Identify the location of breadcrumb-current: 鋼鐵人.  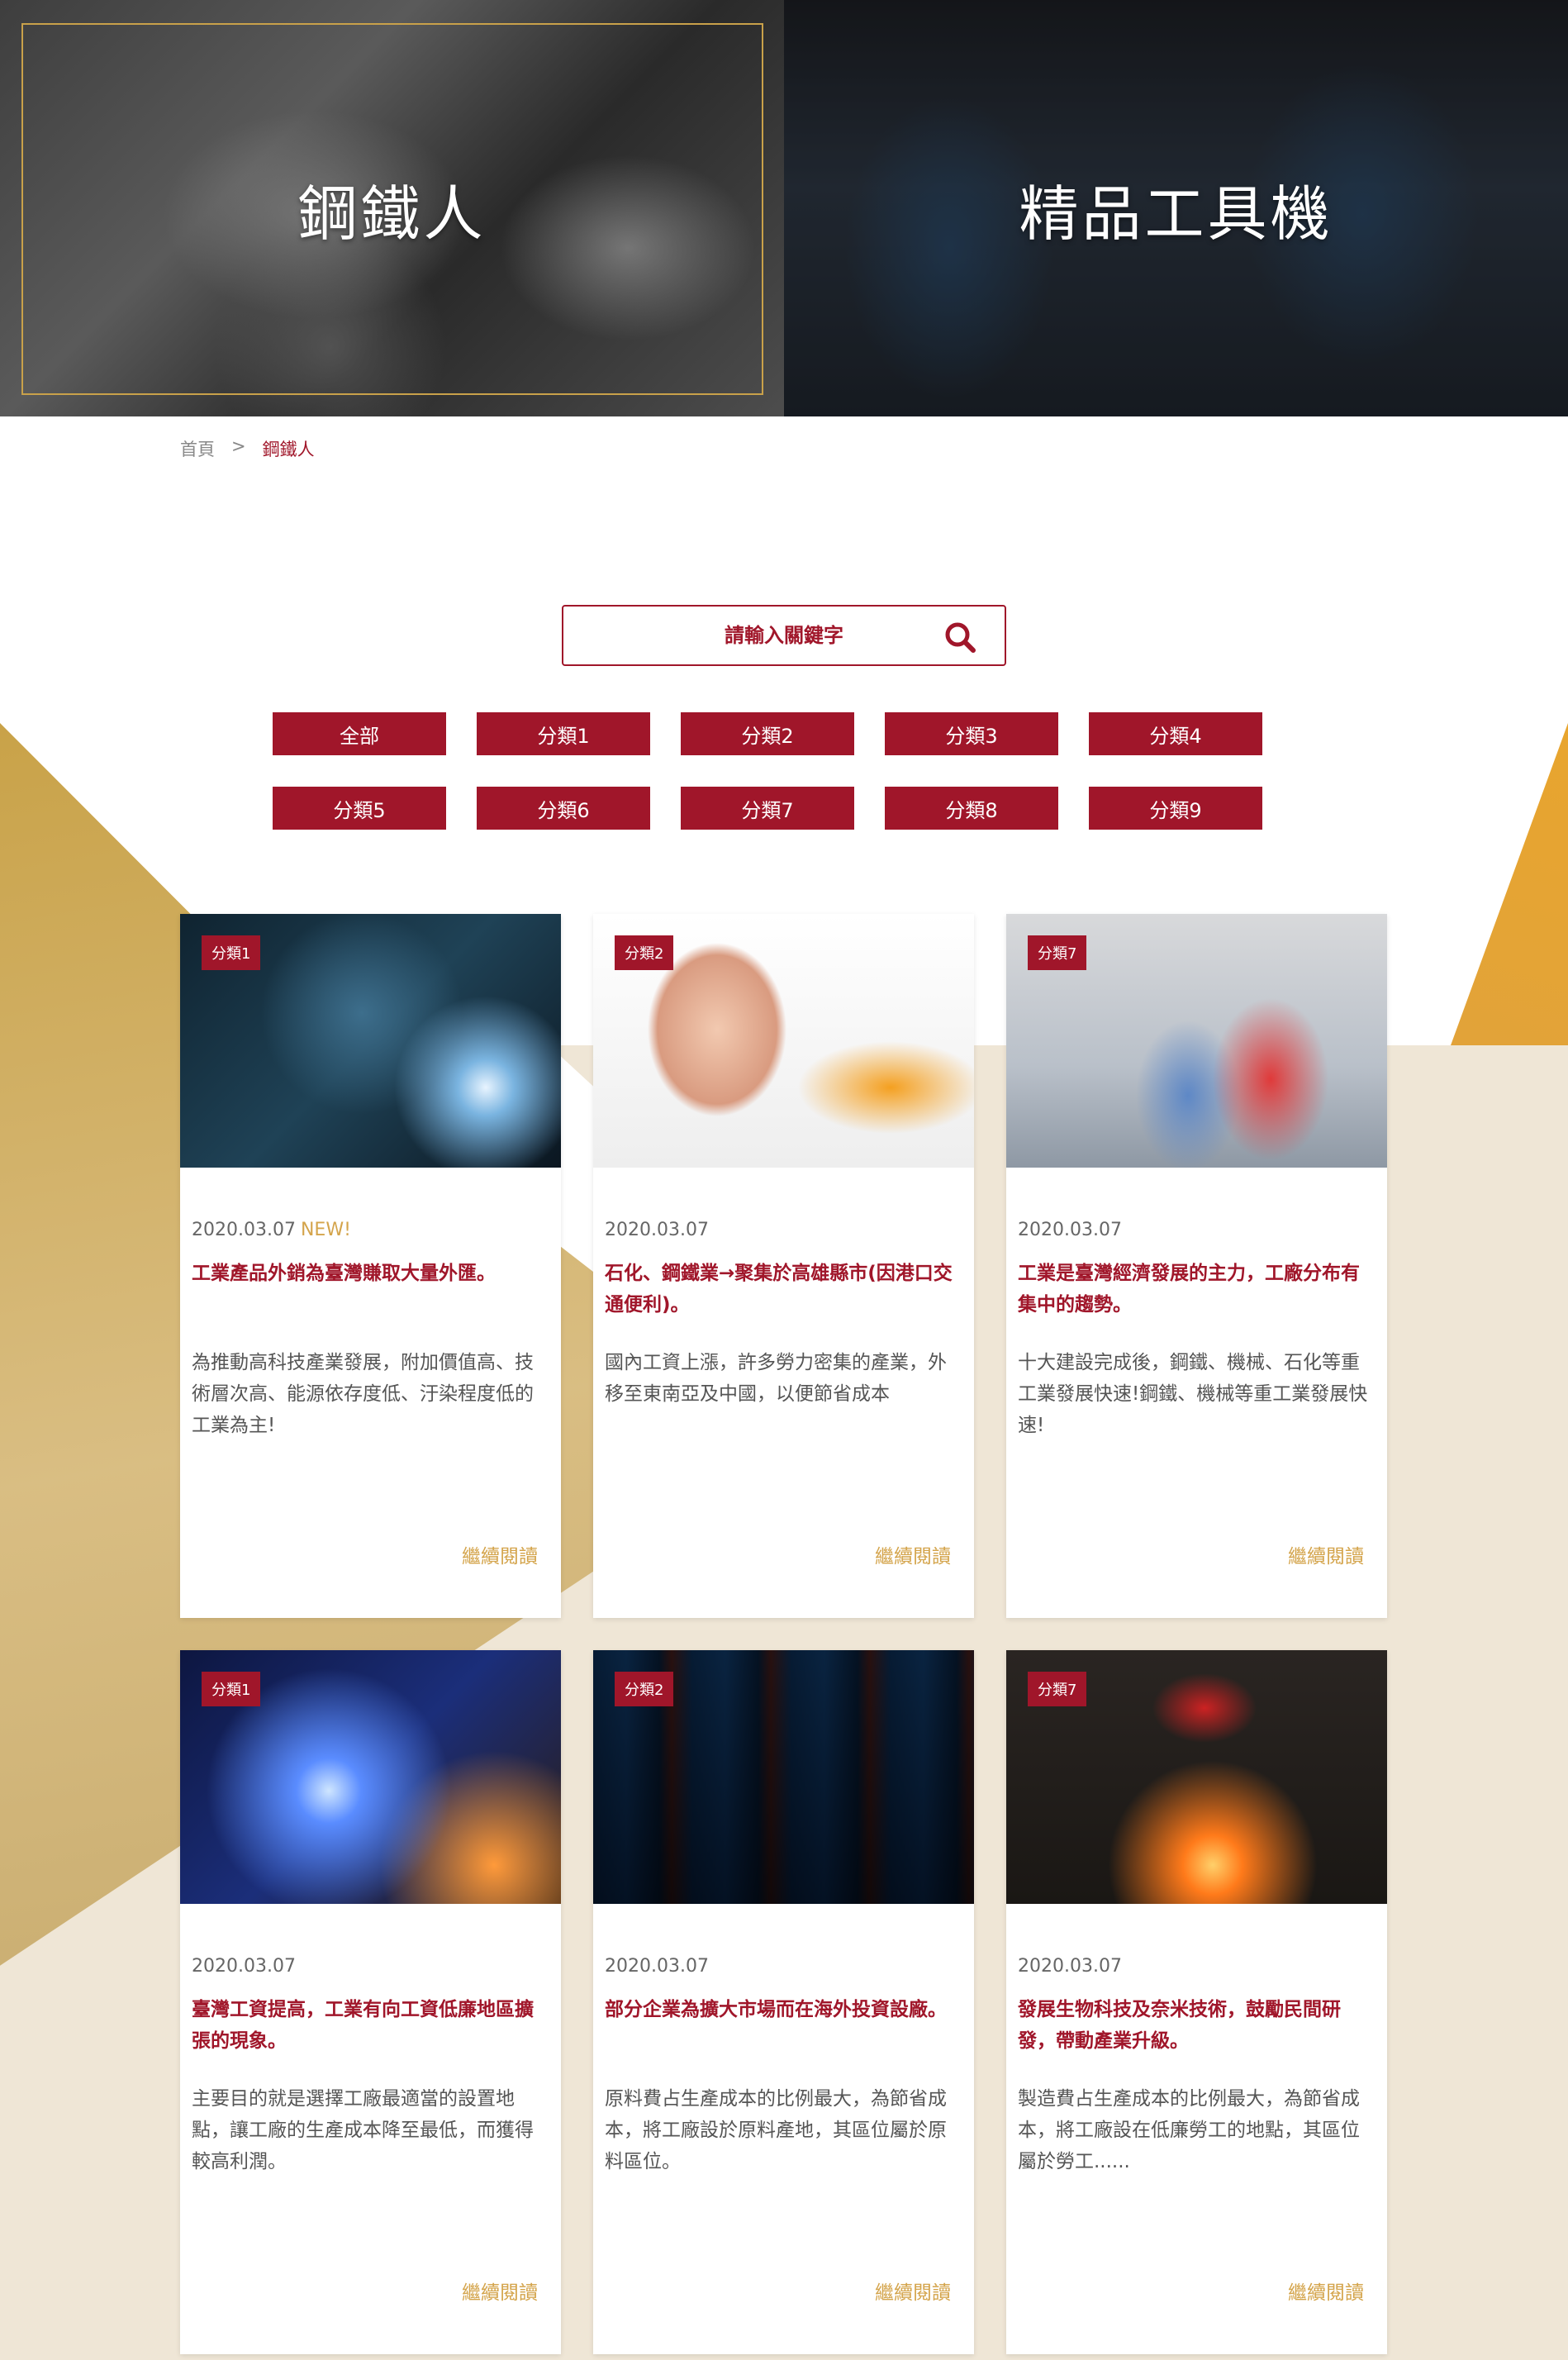
(289, 449).